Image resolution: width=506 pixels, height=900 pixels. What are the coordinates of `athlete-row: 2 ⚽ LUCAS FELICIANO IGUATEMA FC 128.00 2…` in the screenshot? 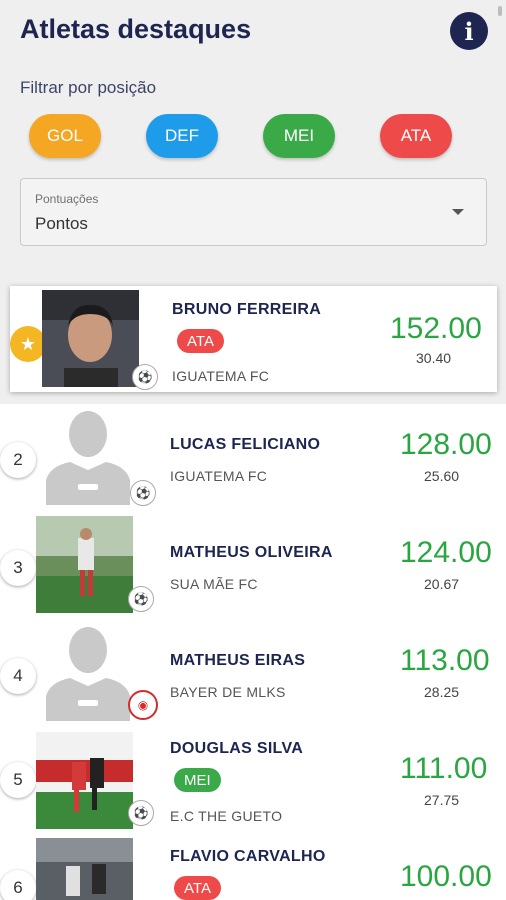 It's located at (253, 460).